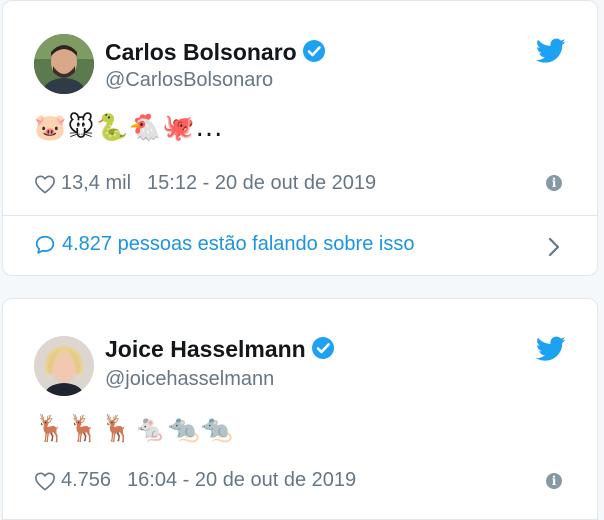 This screenshot has height=520, width=604. What do you see at coordinates (189, 80) in the screenshot?
I see `user-handle: @CarlosBolsonaro` at bounding box center [189, 80].